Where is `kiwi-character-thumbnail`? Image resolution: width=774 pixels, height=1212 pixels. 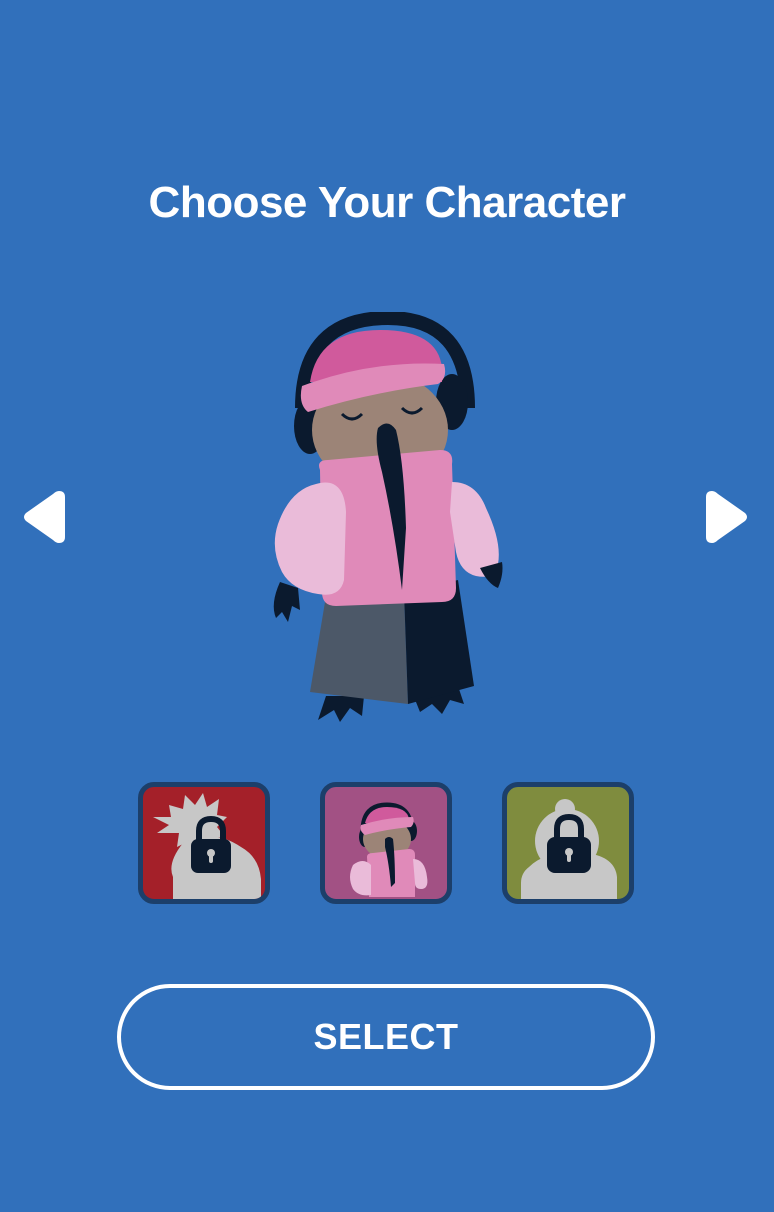
kiwi-character-thumbnail is located at coordinates (389, 849).